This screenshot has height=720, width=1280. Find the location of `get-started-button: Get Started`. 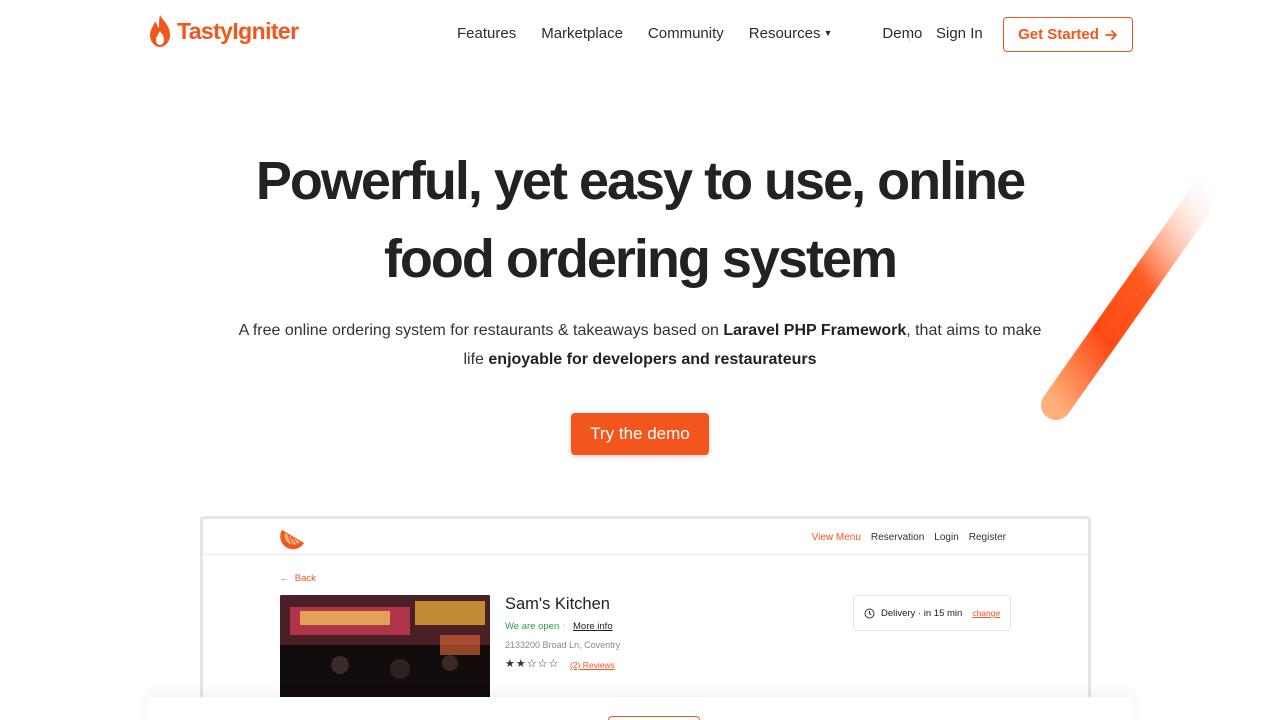

get-started-button: Get Started is located at coordinates (1068, 34).